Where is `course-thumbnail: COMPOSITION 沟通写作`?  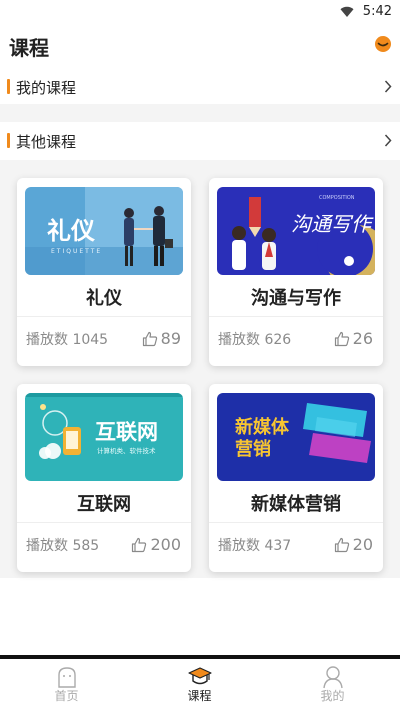 course-thumbnail: COMPOSITION 沟通写作 is located at coordinates (296, 231).